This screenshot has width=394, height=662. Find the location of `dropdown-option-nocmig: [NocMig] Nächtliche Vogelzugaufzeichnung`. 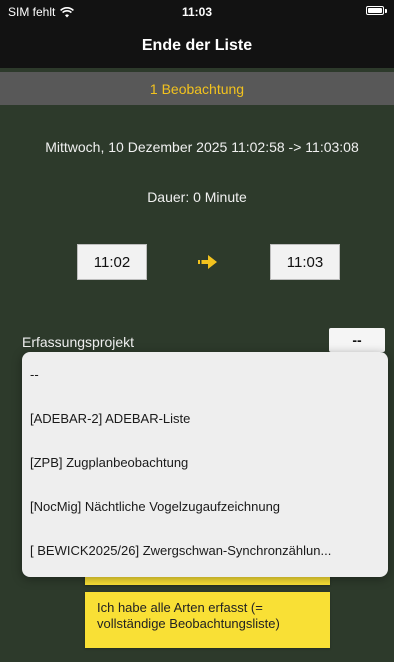

dropdown-option-nocmig: [NocMig] Nächtliche Vogelzugaufzeichnung is located at coordinates (205, 506).